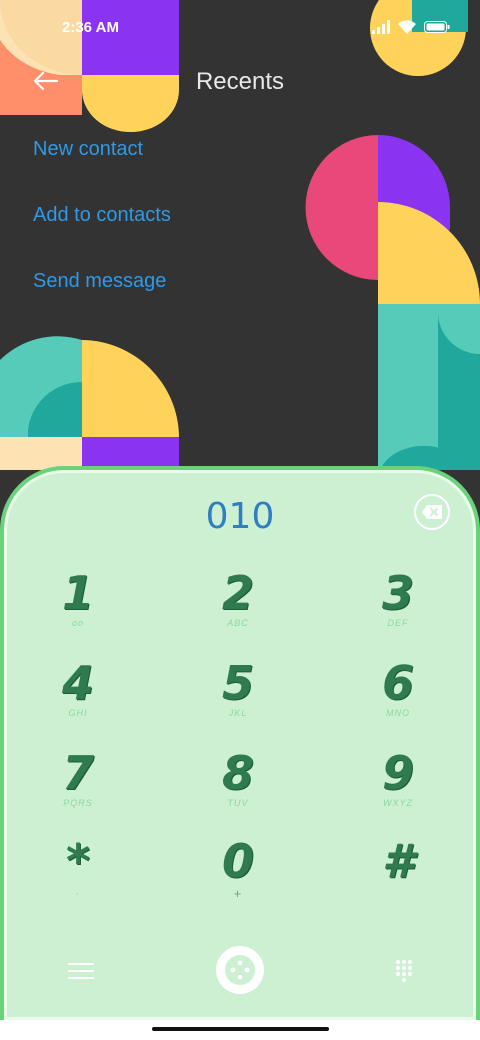 This screenshot has width=480, height=1040. Describe the element at coordinates (397, 773) in the screenshot. I see `key-digit: 9` at that location.